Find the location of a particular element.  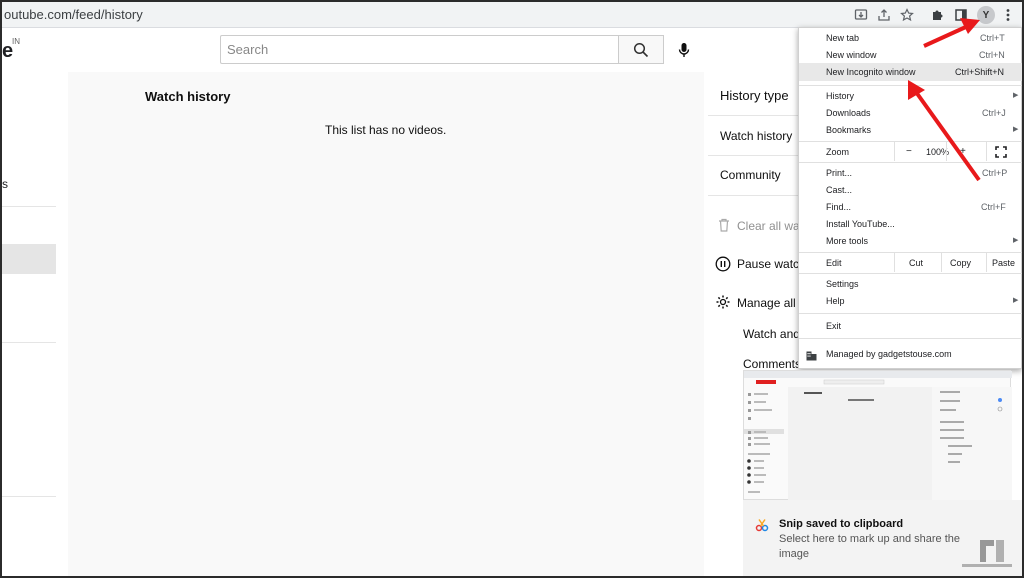

side-panel-icon is located at coordinates (961, 15).